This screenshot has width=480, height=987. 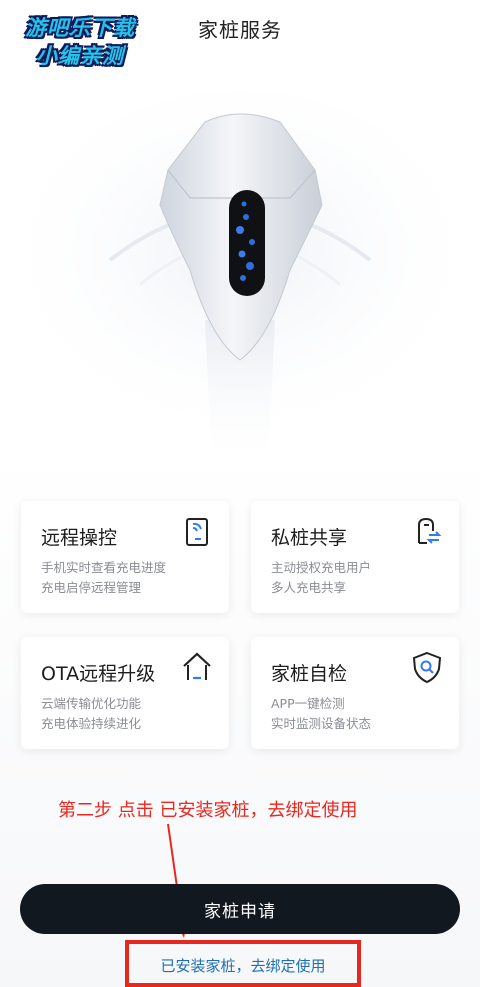 What do you see at coordinates (243, 965) in the screenshot?
I see `bind-installed-pile-link: 已安装家桩，去绑定使用` at bounding box center [243, 965].